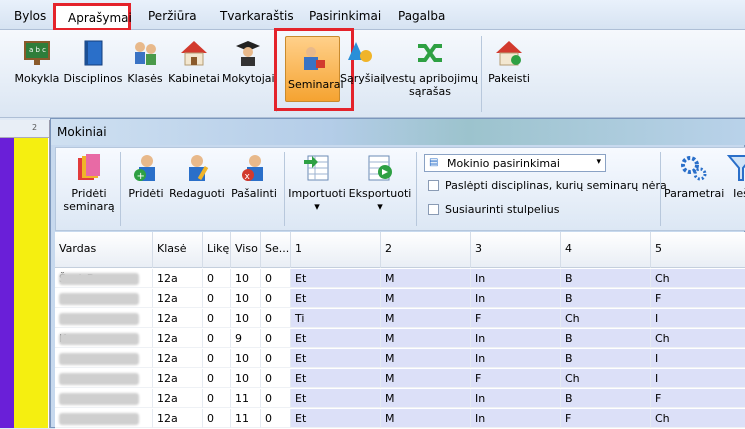  Describe the element at coordinates (698, 250) in the screenshot. I see `column-header-5: 5` at that location.